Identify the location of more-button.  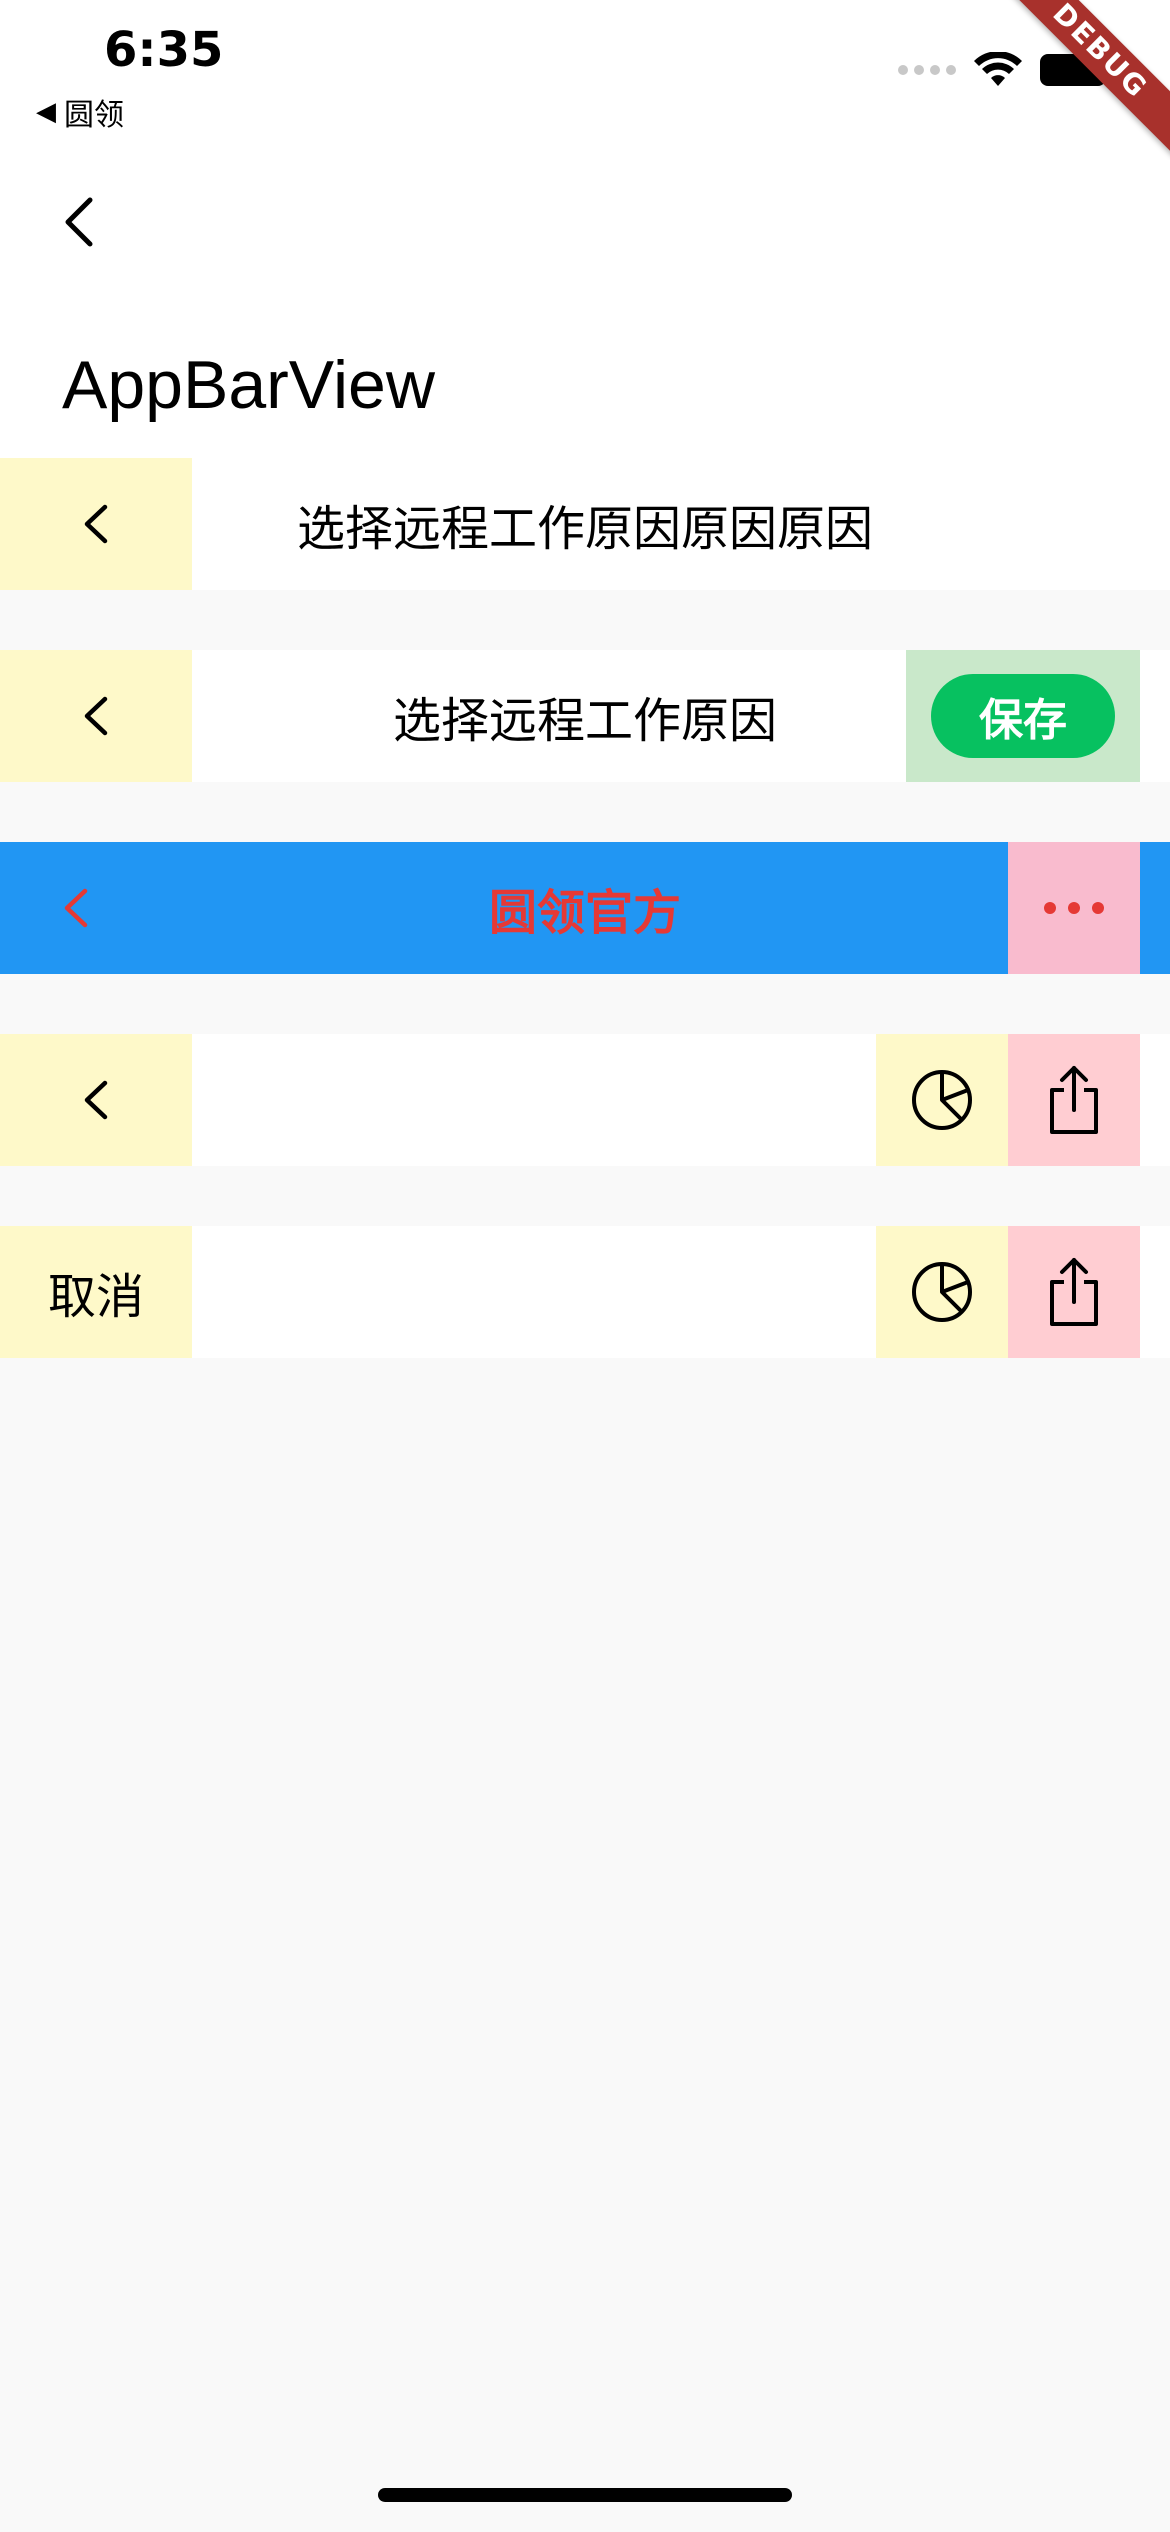
(1074, 908).